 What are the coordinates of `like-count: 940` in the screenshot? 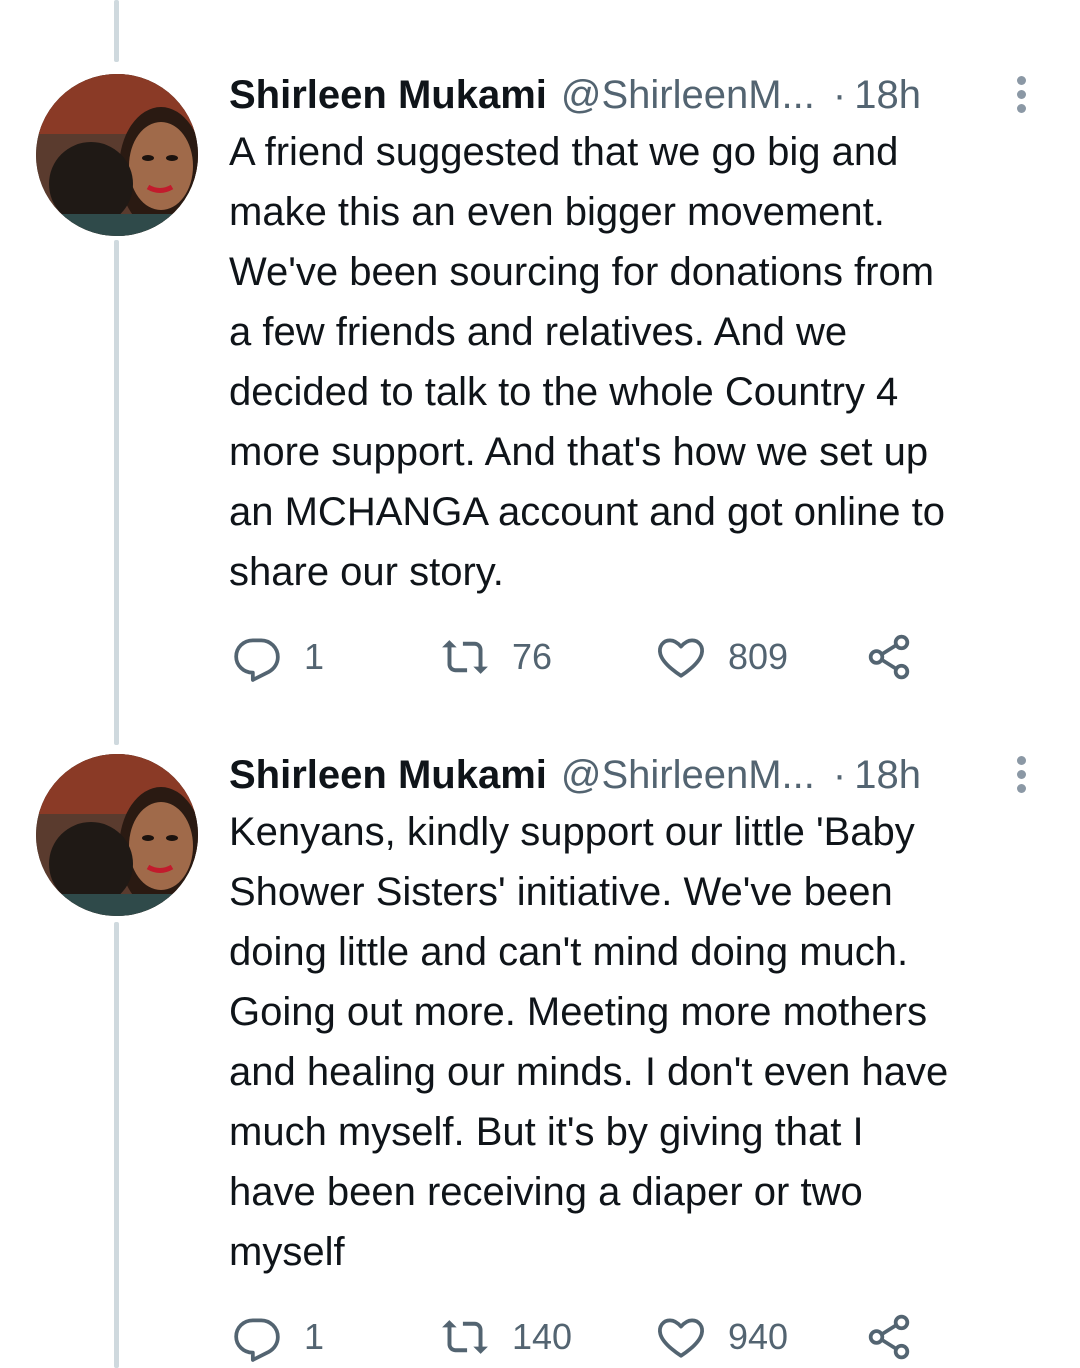 It's located at (758, 1336).